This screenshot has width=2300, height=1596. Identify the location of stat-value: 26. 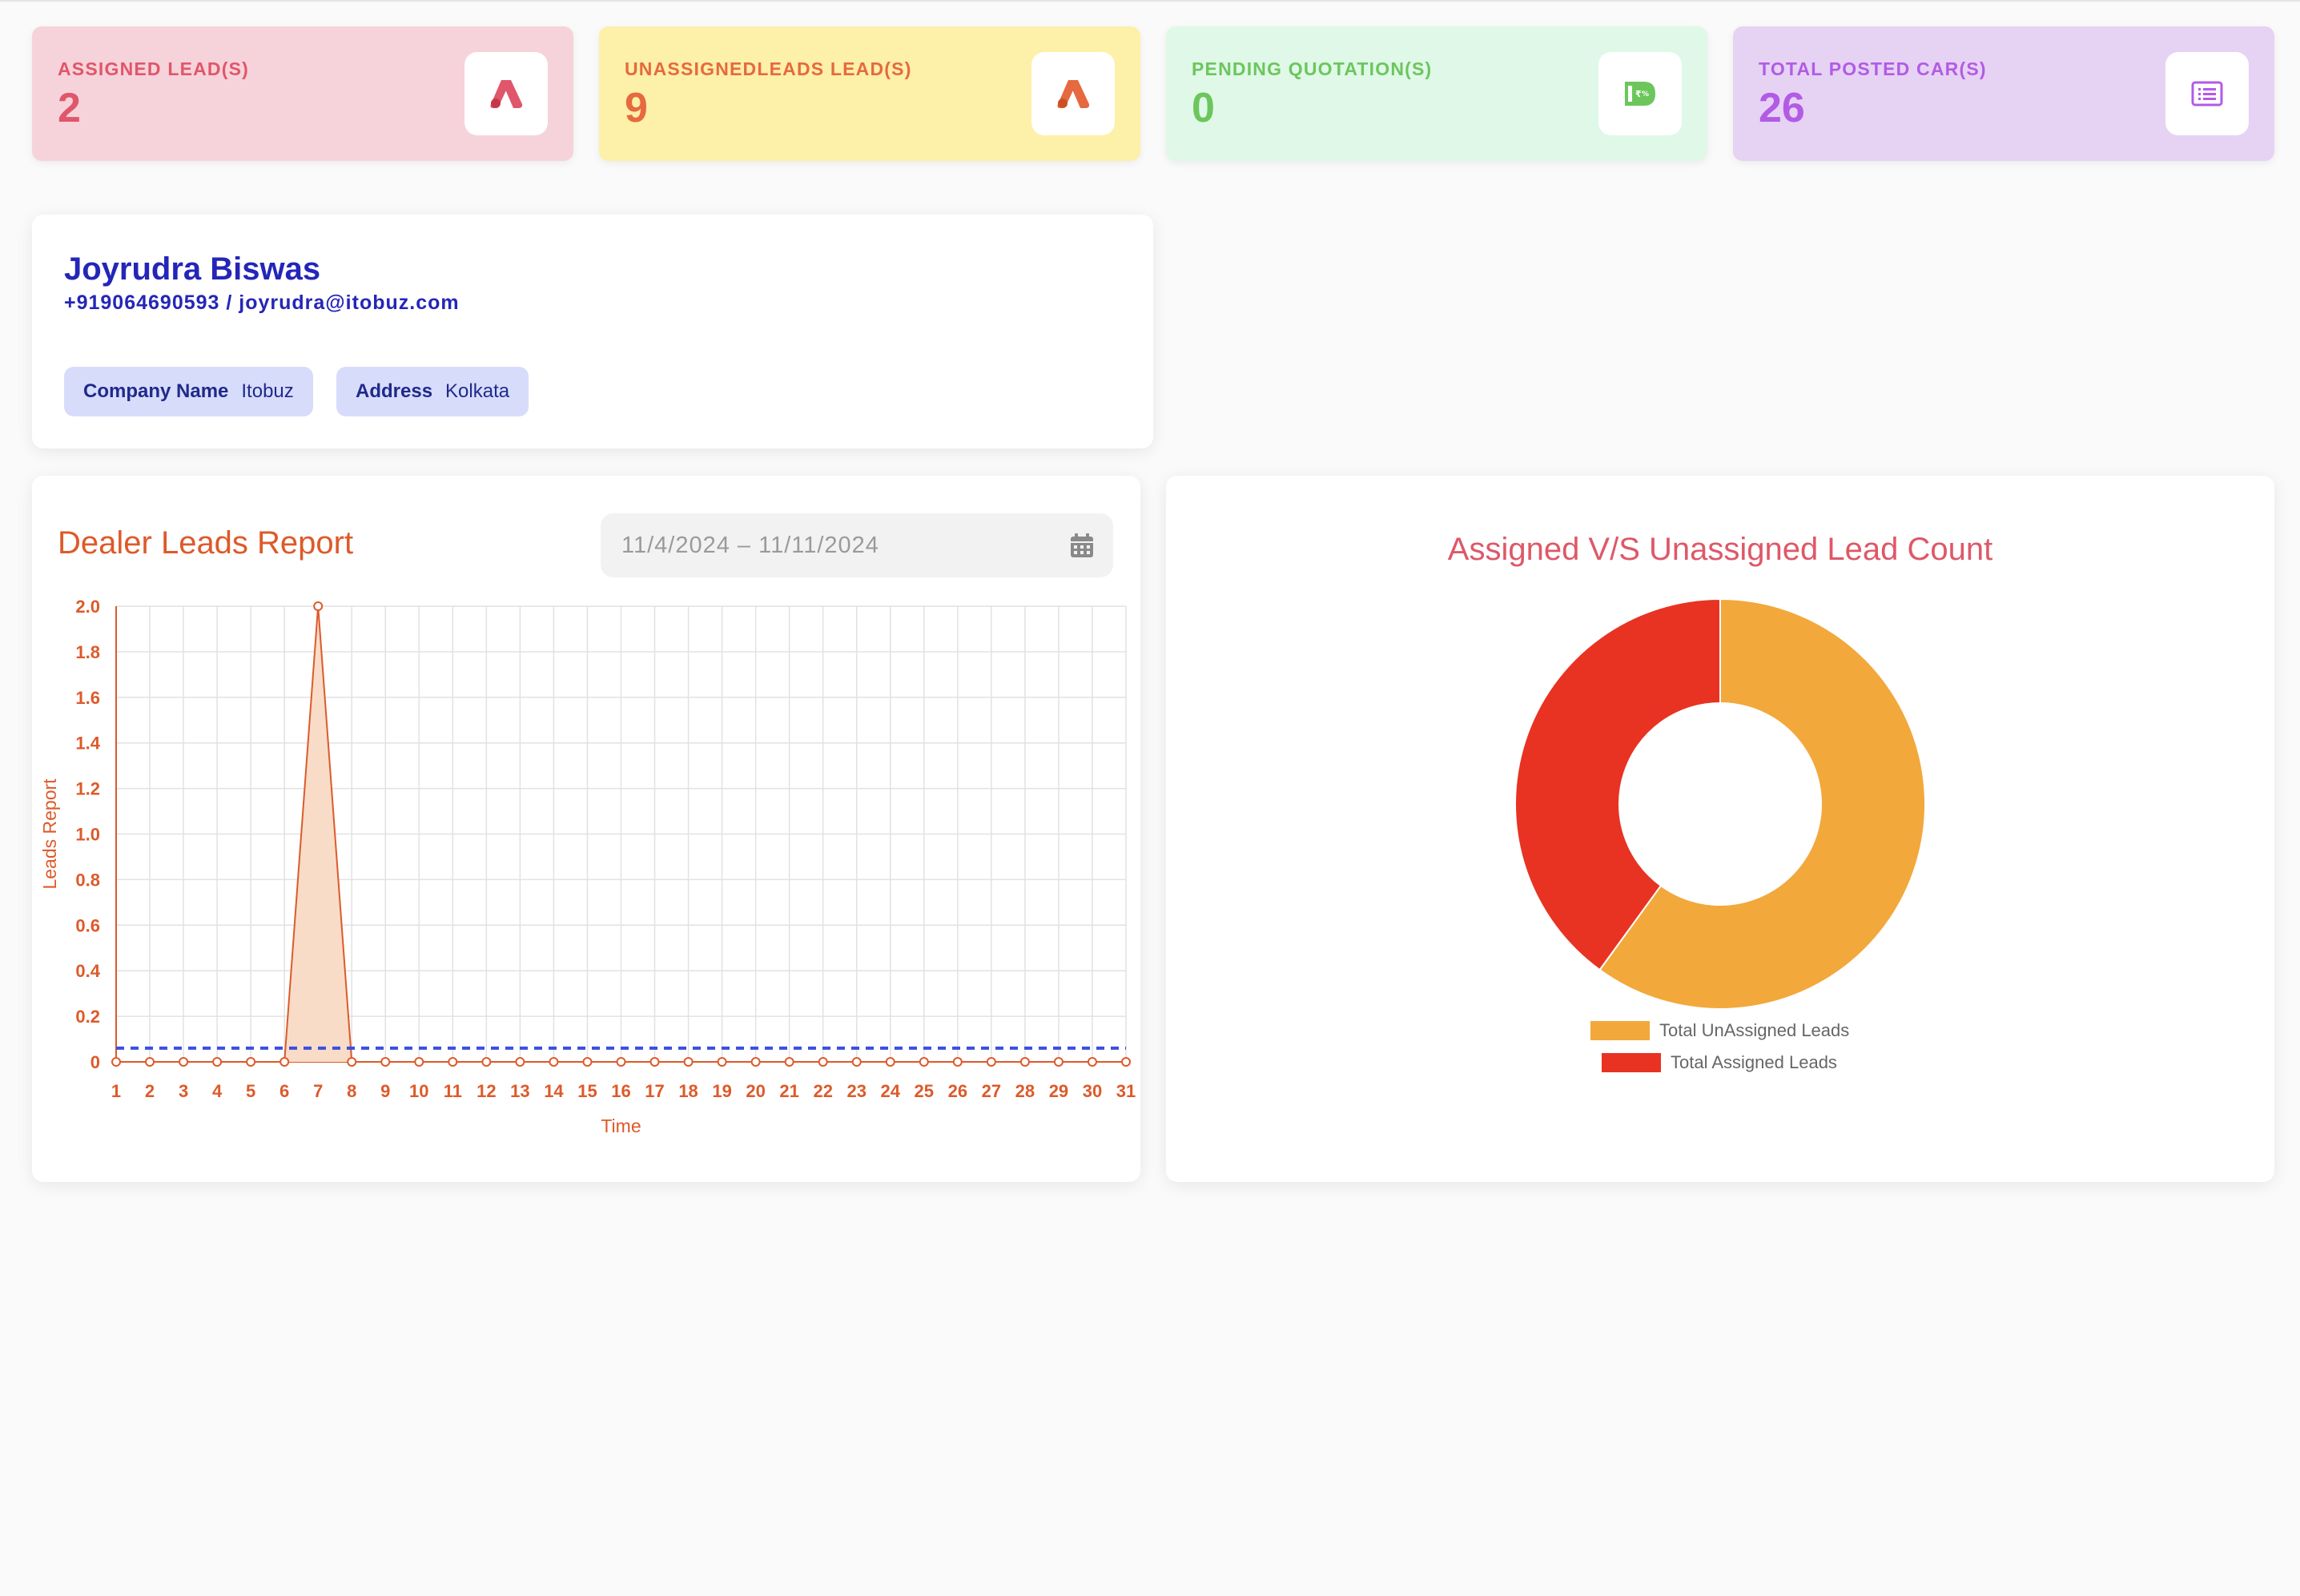
(1782, 108).